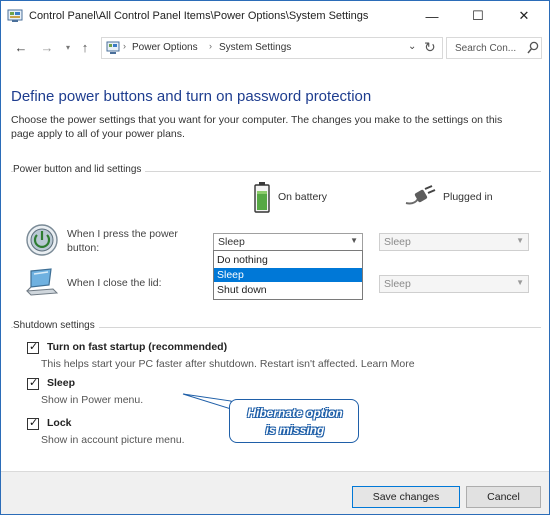 Image resolution: width=550 pixels, height=515 pixels. What do you see at coordinates (114, 283) in the screenshot?
I see `close-lid-label: When I close the lid:` at bounding box center [114, 283].